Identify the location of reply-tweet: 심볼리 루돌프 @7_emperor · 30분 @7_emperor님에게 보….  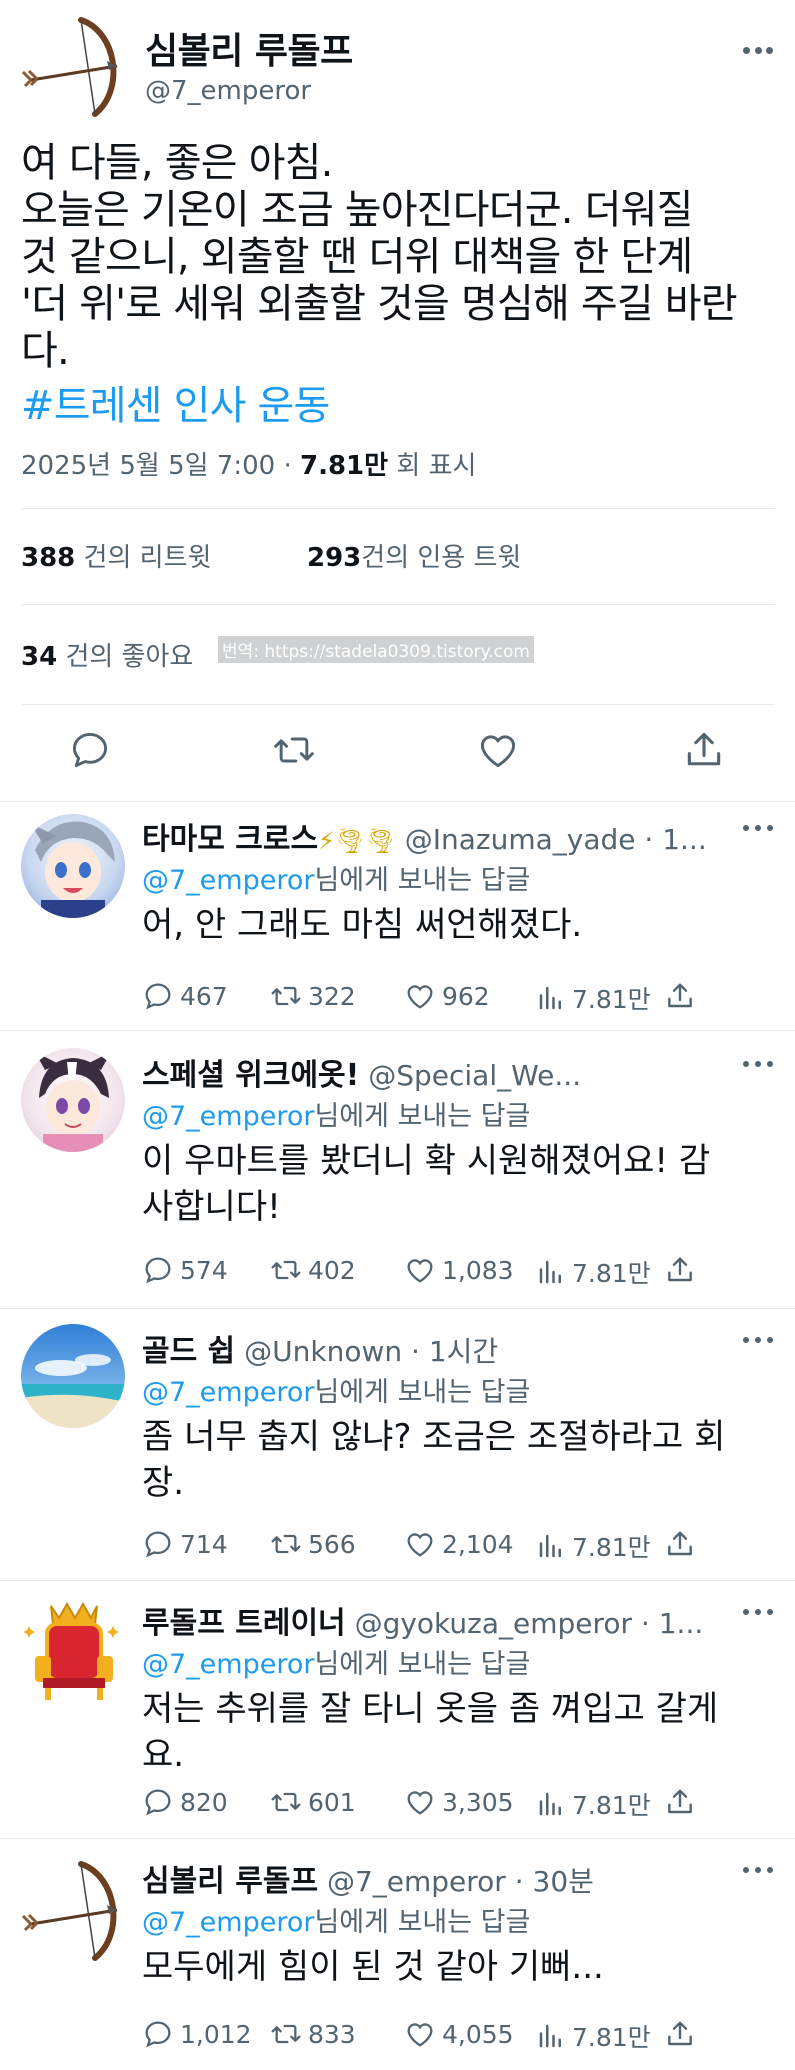
(397, 1958).